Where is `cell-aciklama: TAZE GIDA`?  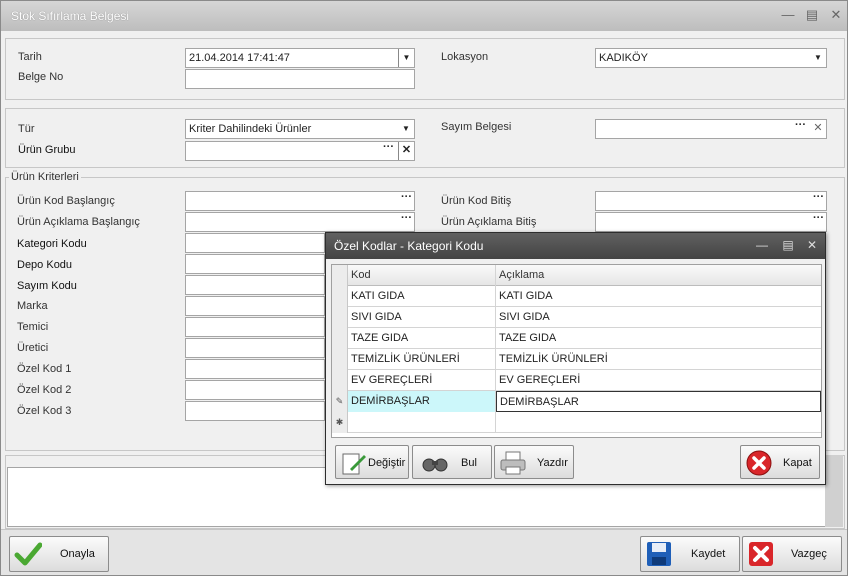 cell-aciklama: TAZE GIDA is located at coordinates (658, 338).